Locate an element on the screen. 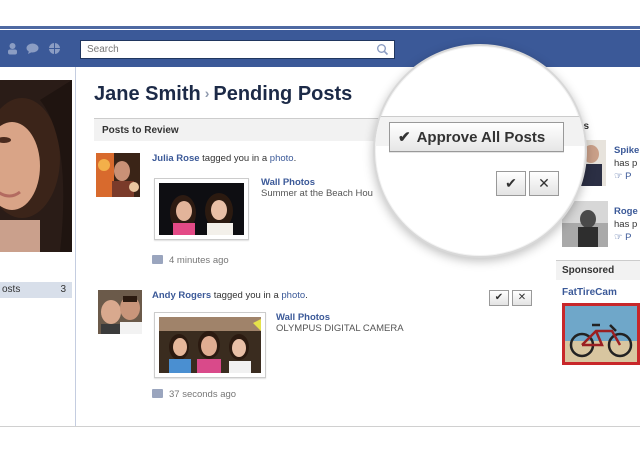 This screenshot has height=457, width=640. messages-icon is located at coordinates (32, 48).